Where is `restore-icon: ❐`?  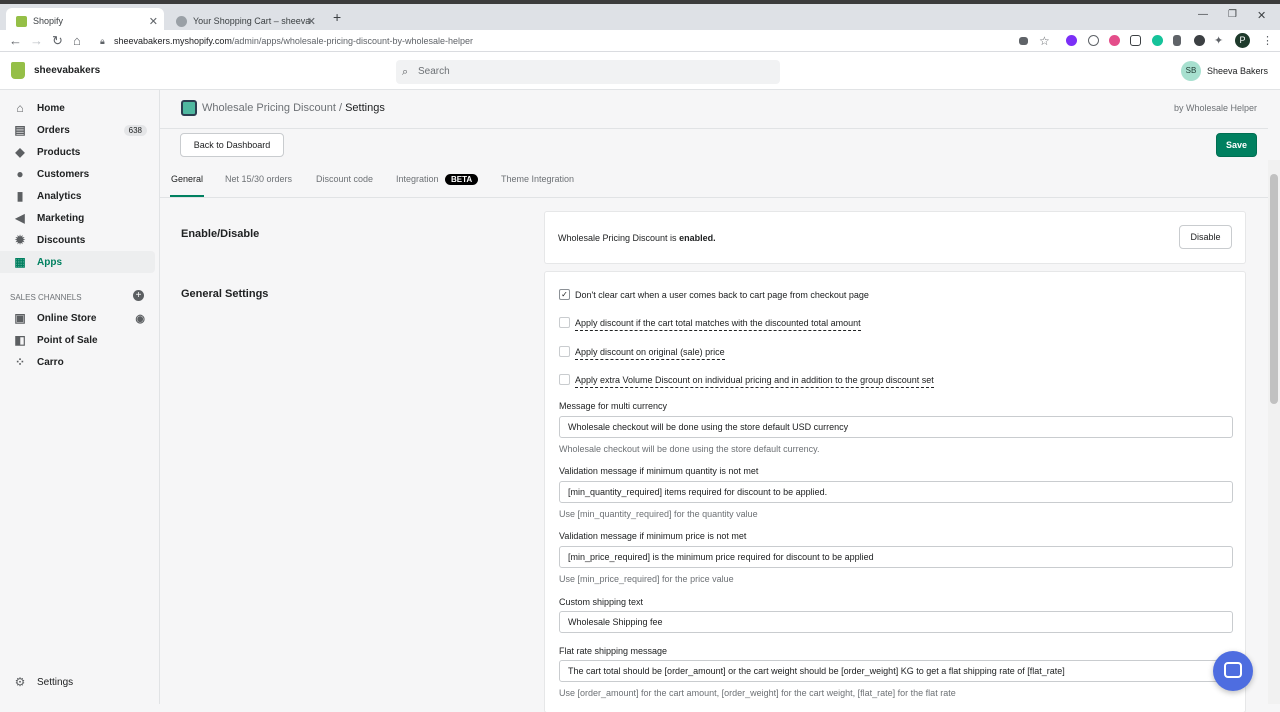
restore-icon: ❐ is located at coordinates (1232, 14).